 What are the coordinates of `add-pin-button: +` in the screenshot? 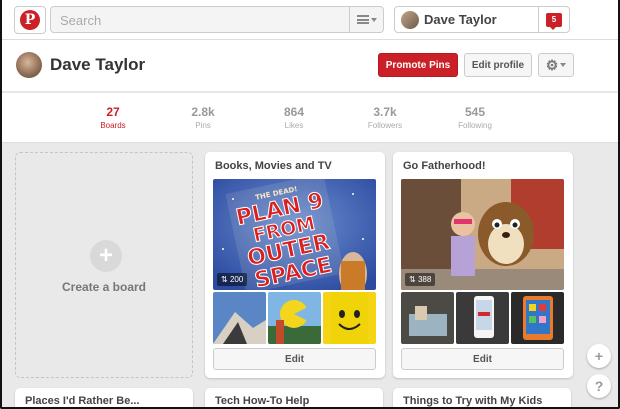 It's located at (599, 356).